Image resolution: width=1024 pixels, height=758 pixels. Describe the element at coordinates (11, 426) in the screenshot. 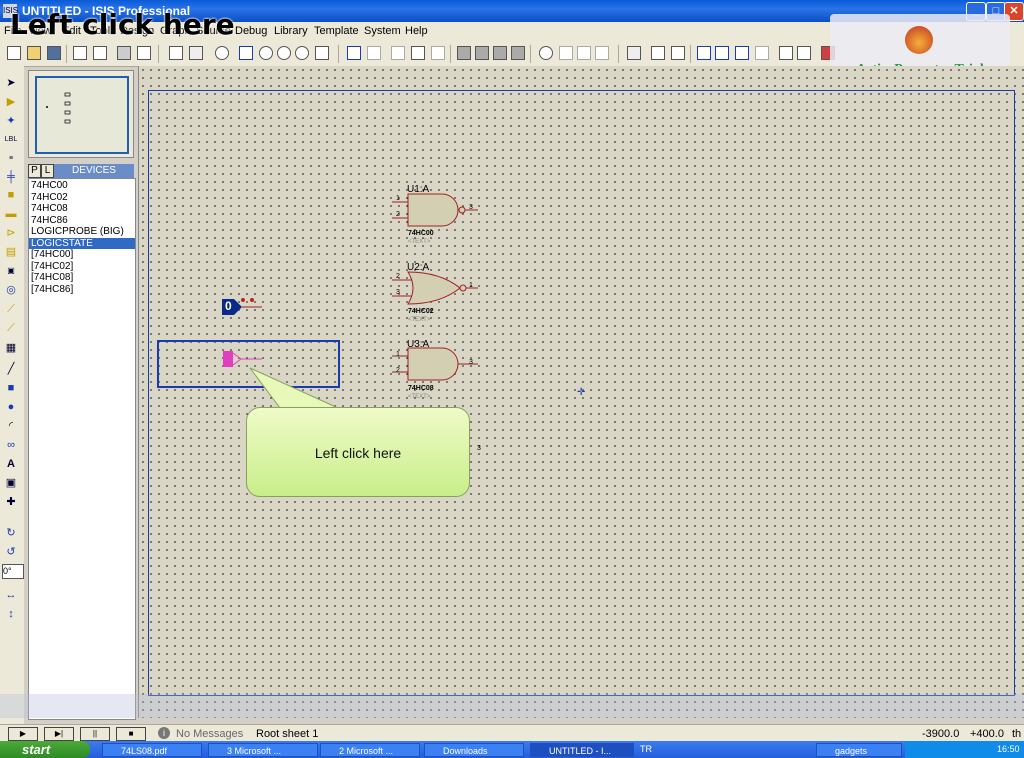

I see `arc-tool-icon: ◜` at that location.